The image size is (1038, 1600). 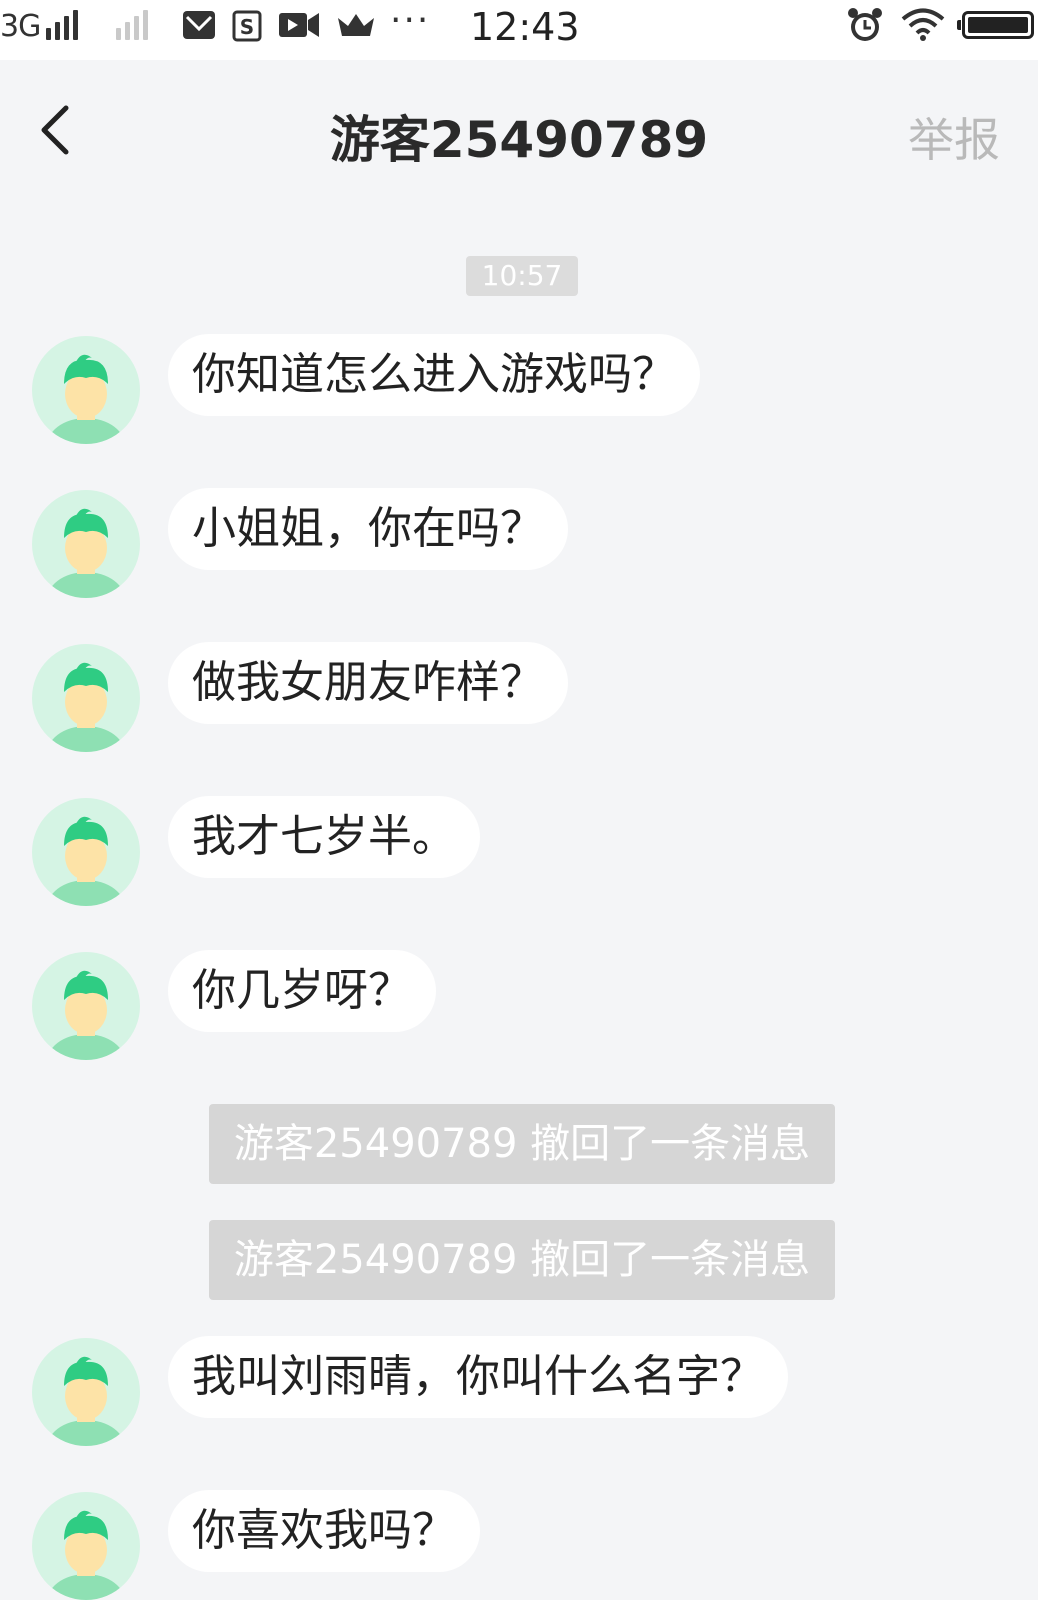 I want to click on status-bar: 3G S ··· 12:43, so click(x=519, y=30).